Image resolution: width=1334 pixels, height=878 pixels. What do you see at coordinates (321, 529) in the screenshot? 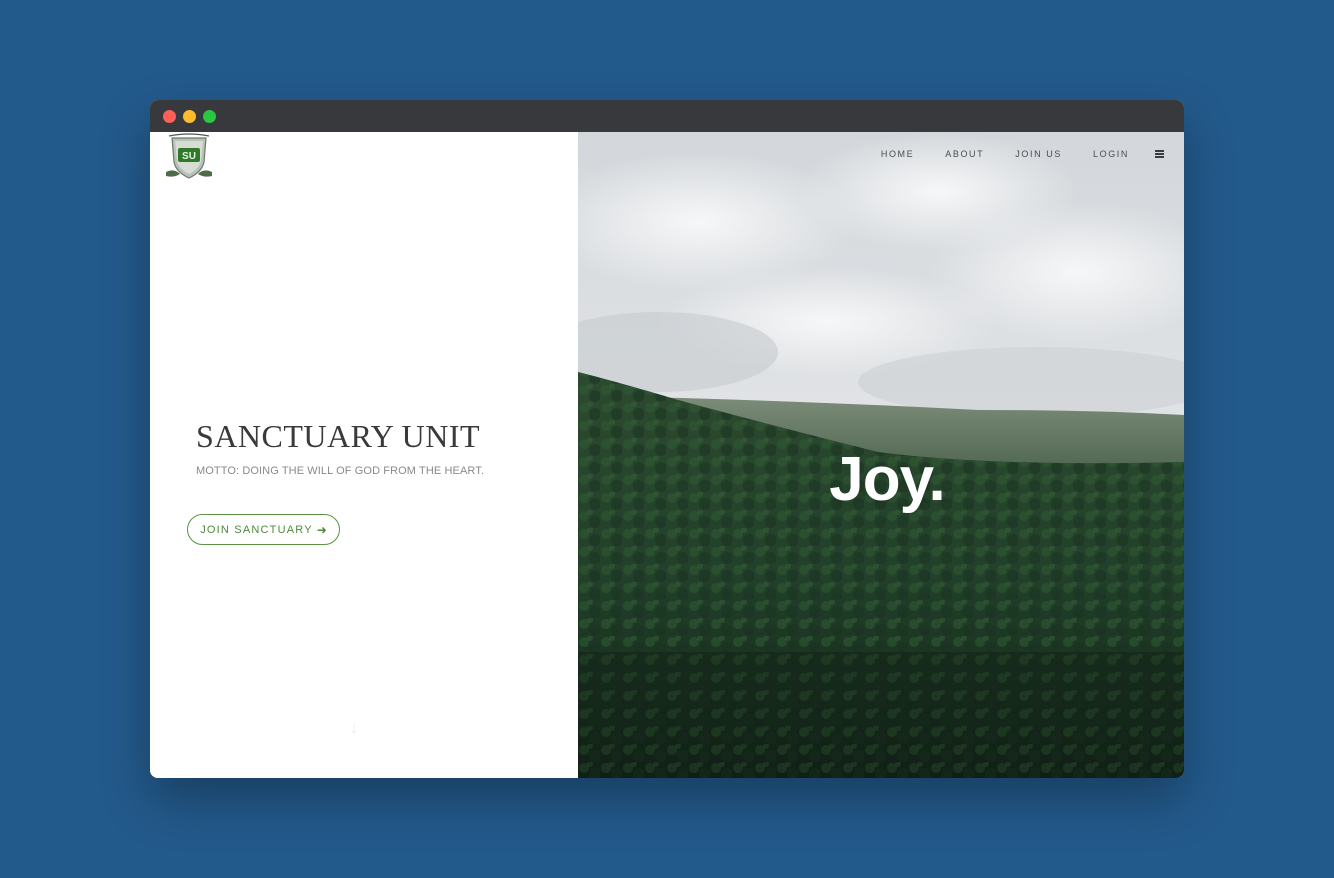
I see `arrow-right-icon: ➜` at bounding box center [321, 529].